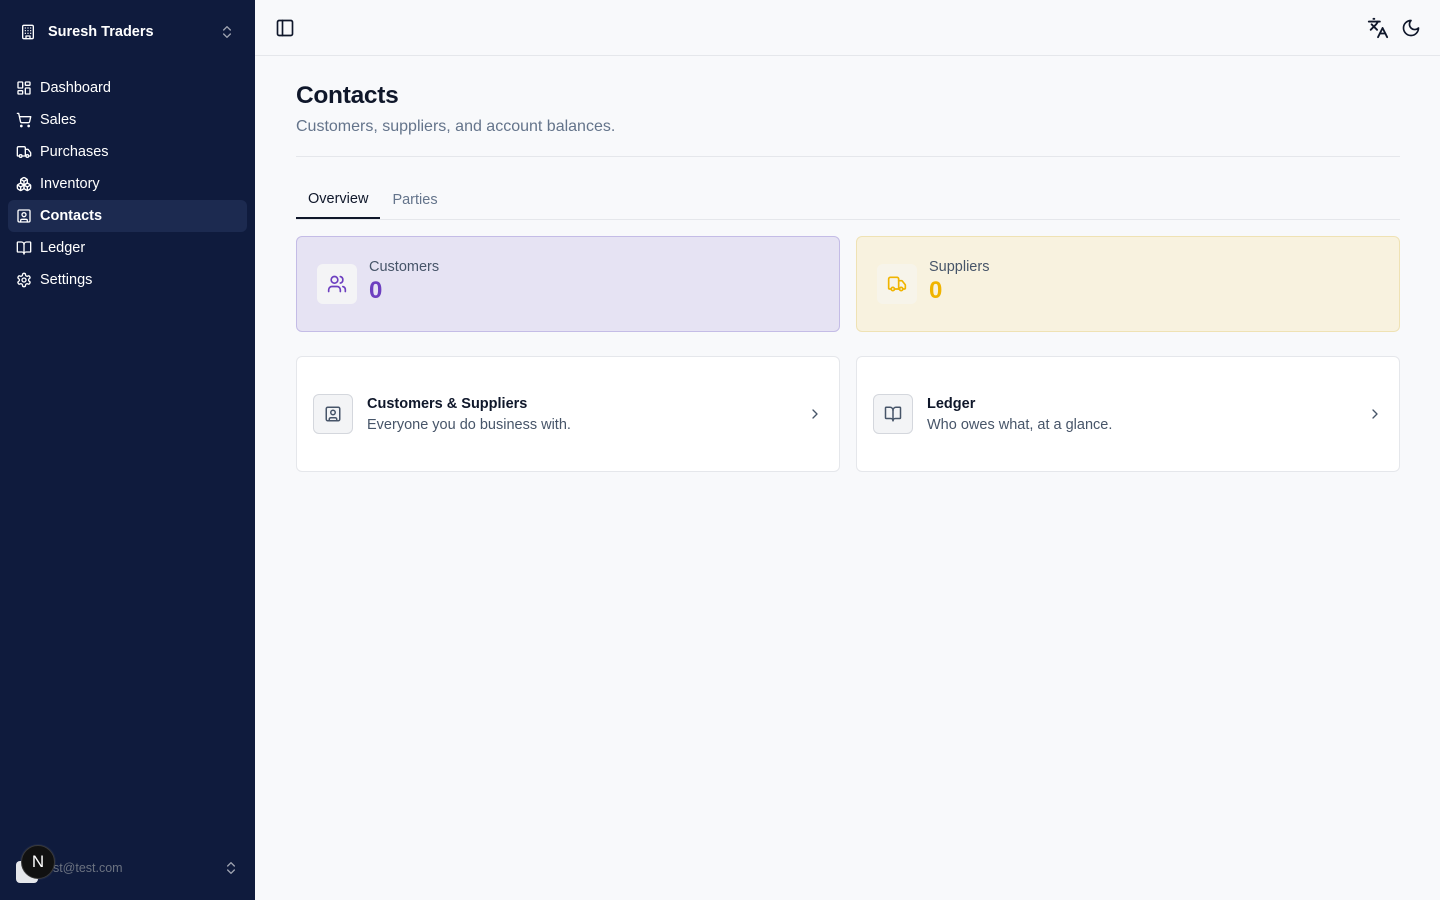 The width and height of the screenshot is (1440, 900). I want to click on page-title: Contacts, so click(347, 95).